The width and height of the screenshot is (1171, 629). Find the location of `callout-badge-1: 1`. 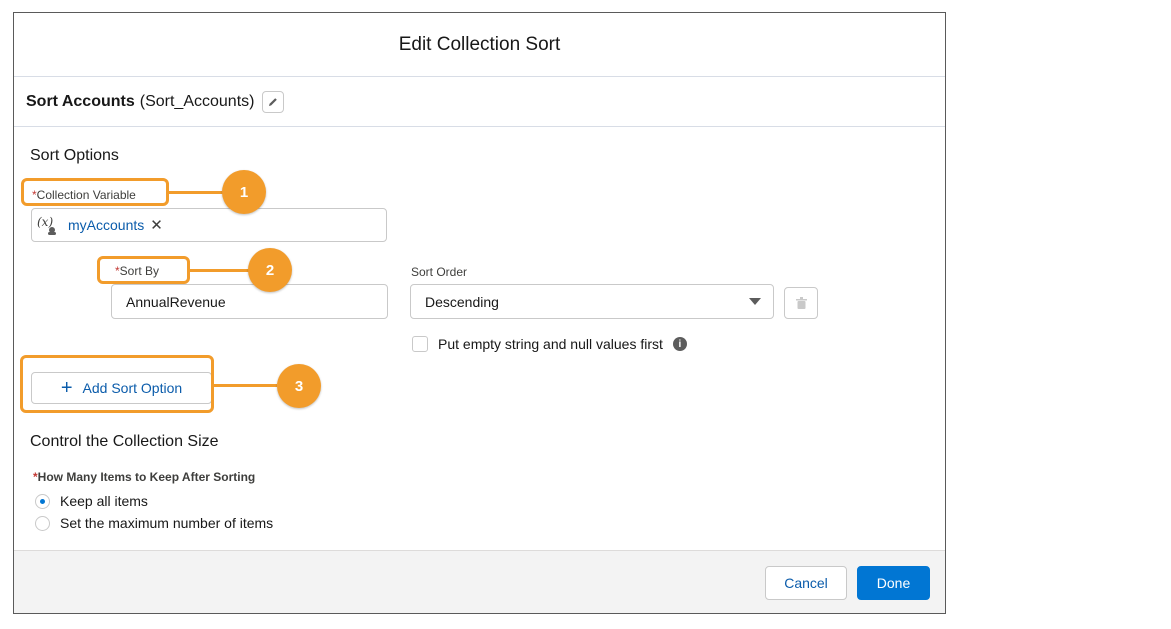

callout-badge-1: 1 is located at coordinates (244, 192).